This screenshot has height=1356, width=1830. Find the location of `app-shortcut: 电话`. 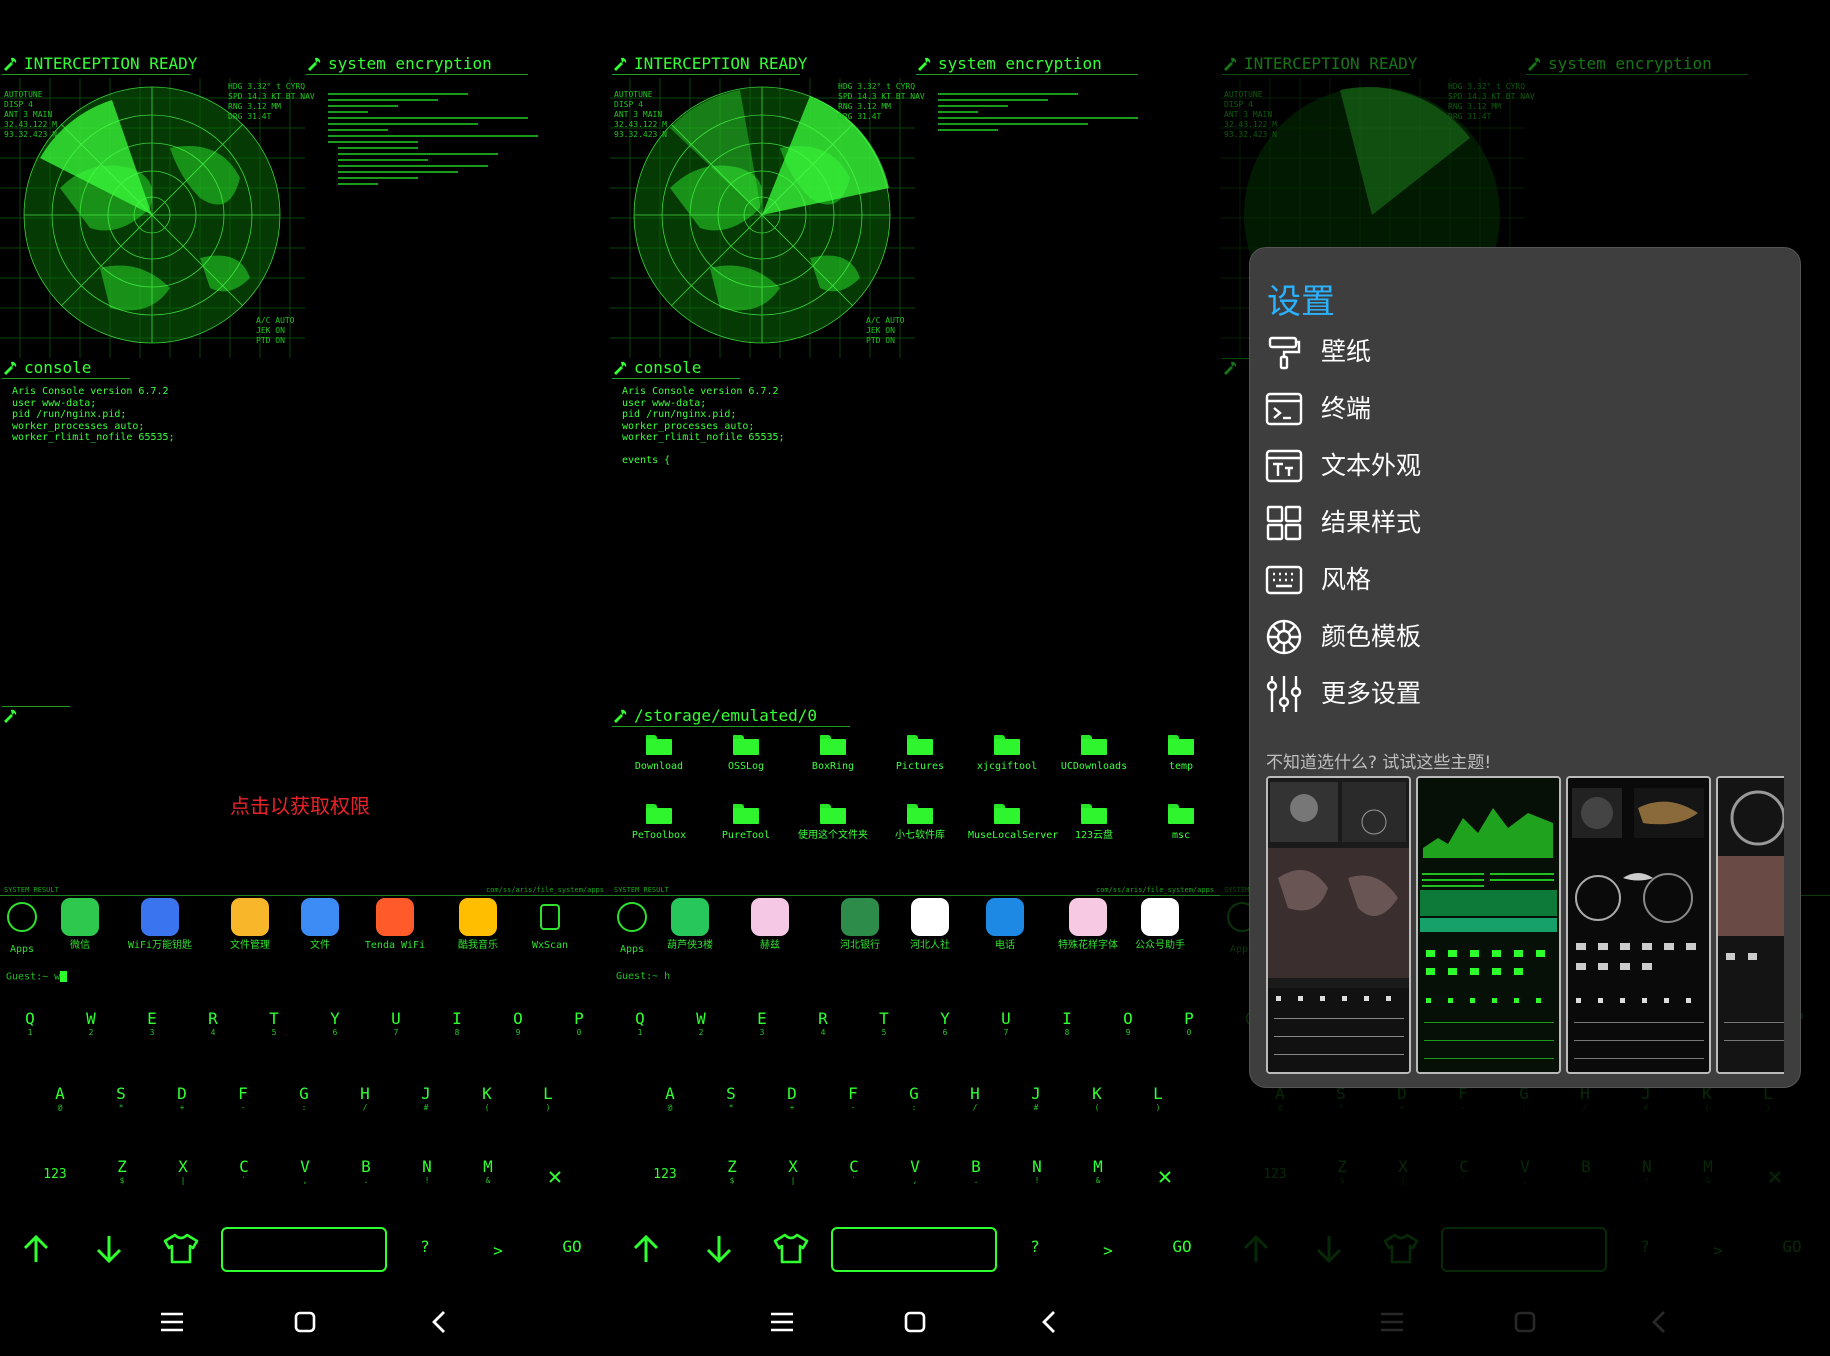

app-shortcut: 电话 is located at coordinates (1005, 925).